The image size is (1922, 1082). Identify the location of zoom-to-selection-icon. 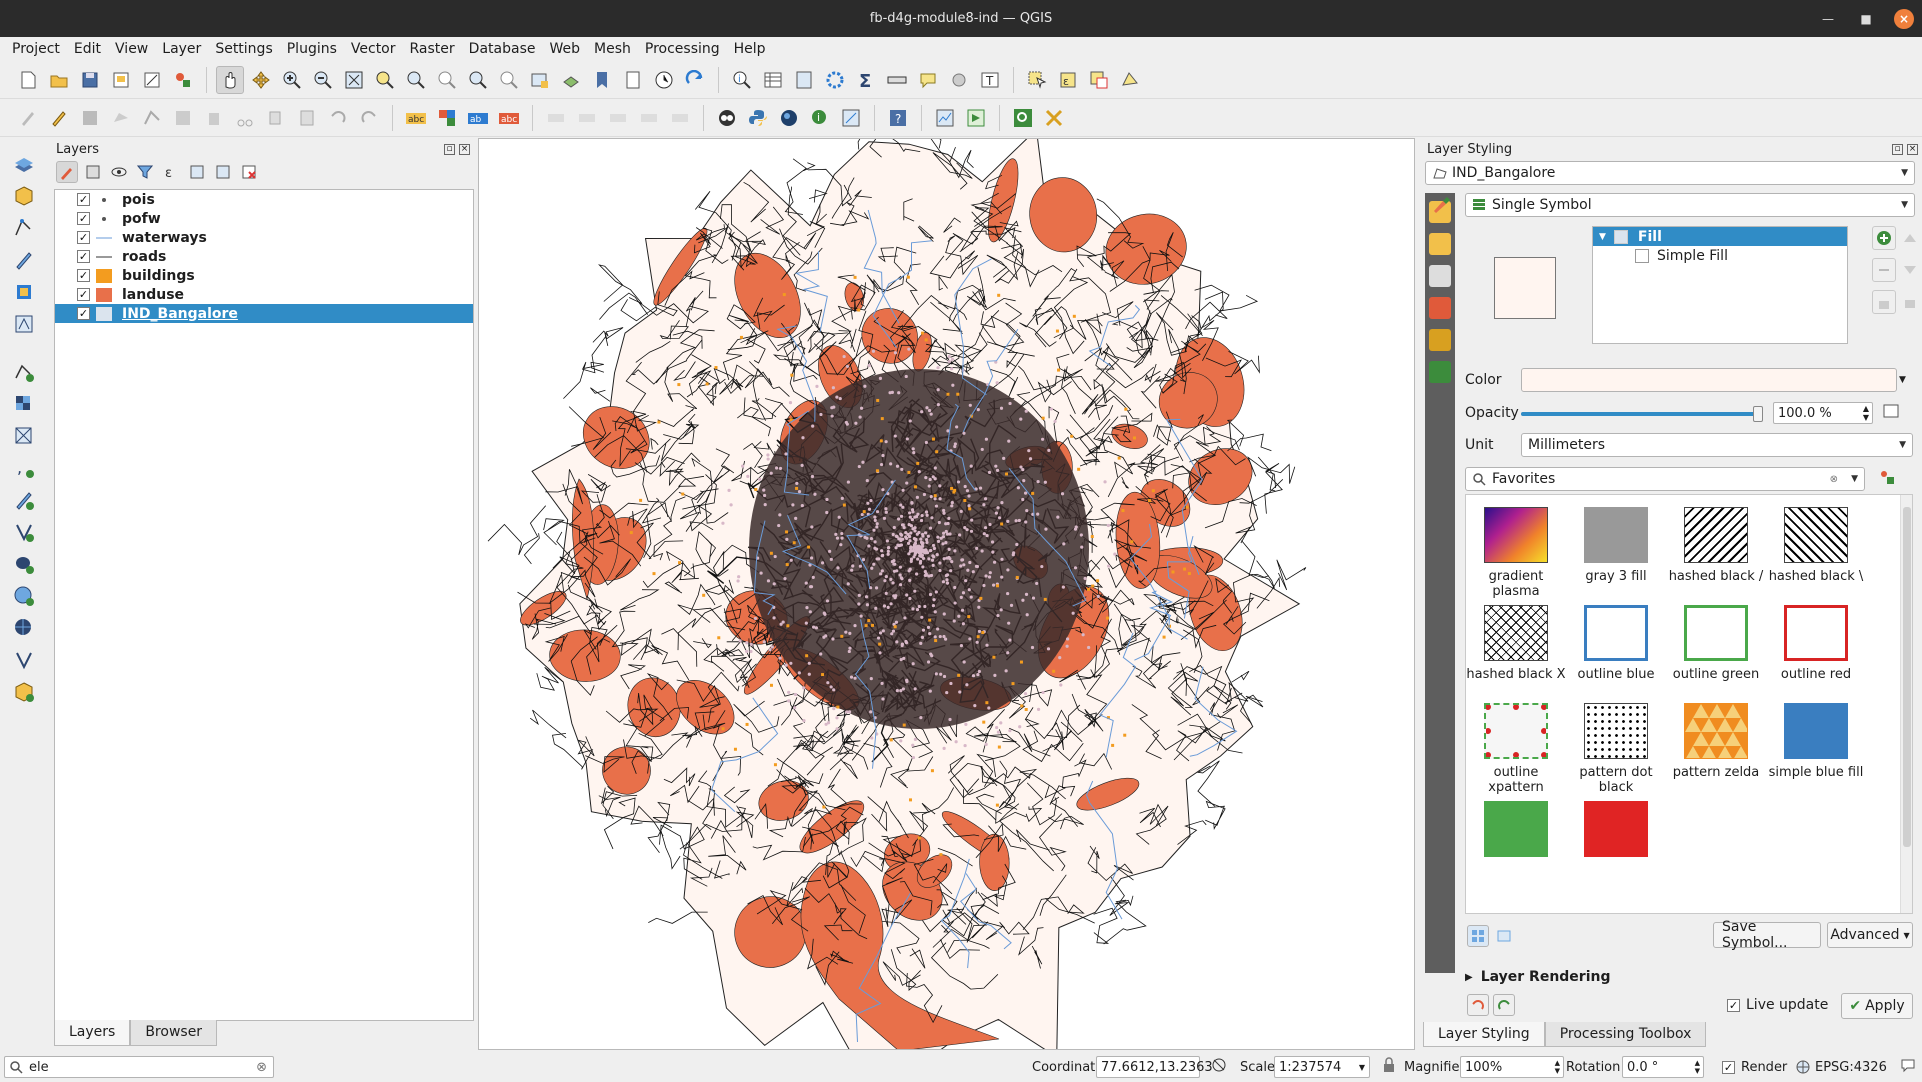
(385, 80).